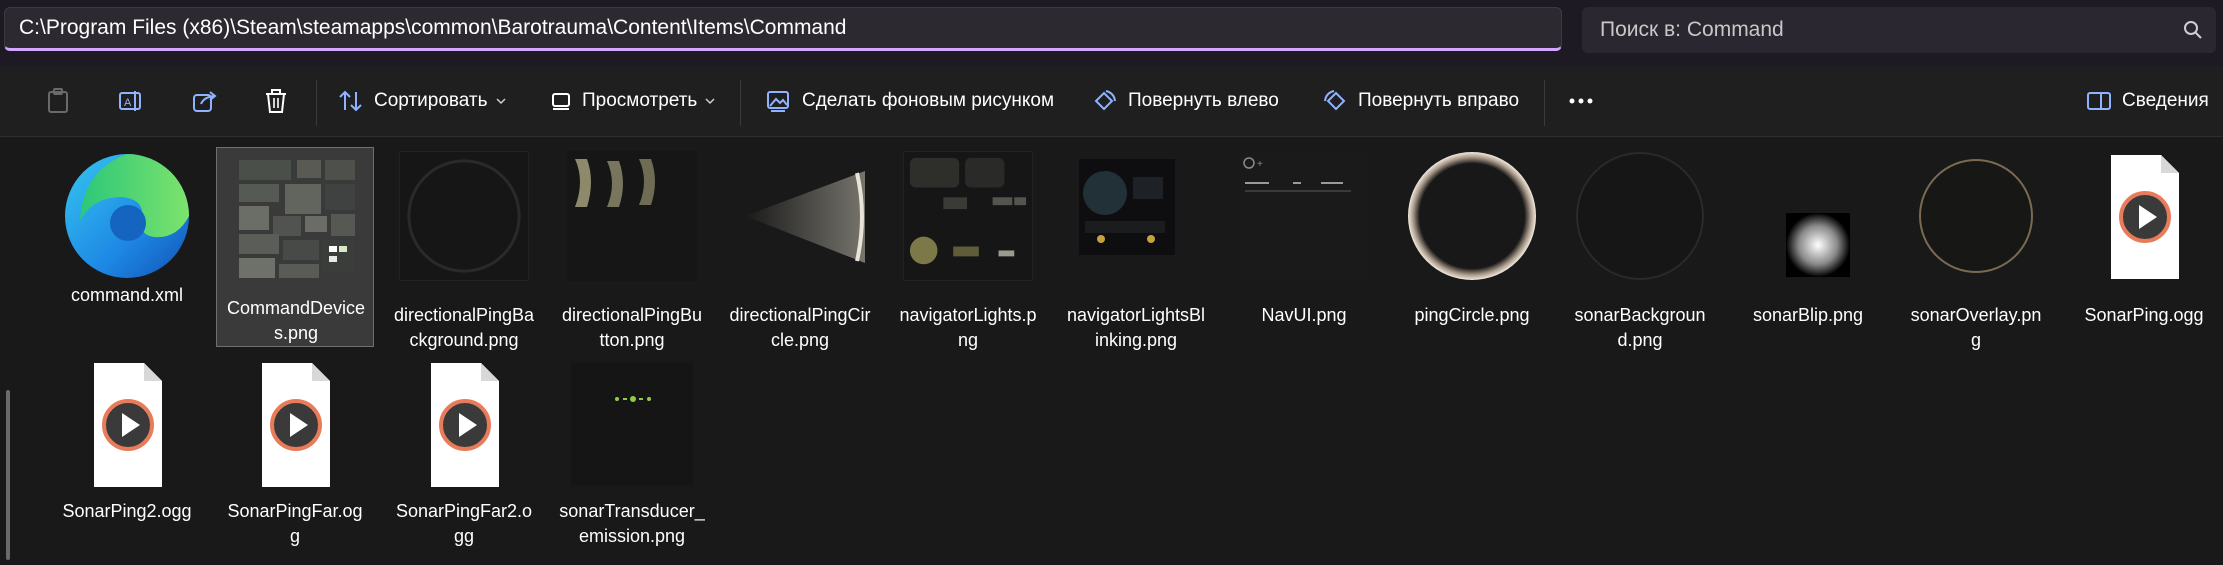 This screenshot has height=565, width=2223. What do you see at coordinates (295, 511) in the screenshot?
I see `file-name-line: SonarPingFar.og` at bounding box center [295, 511].